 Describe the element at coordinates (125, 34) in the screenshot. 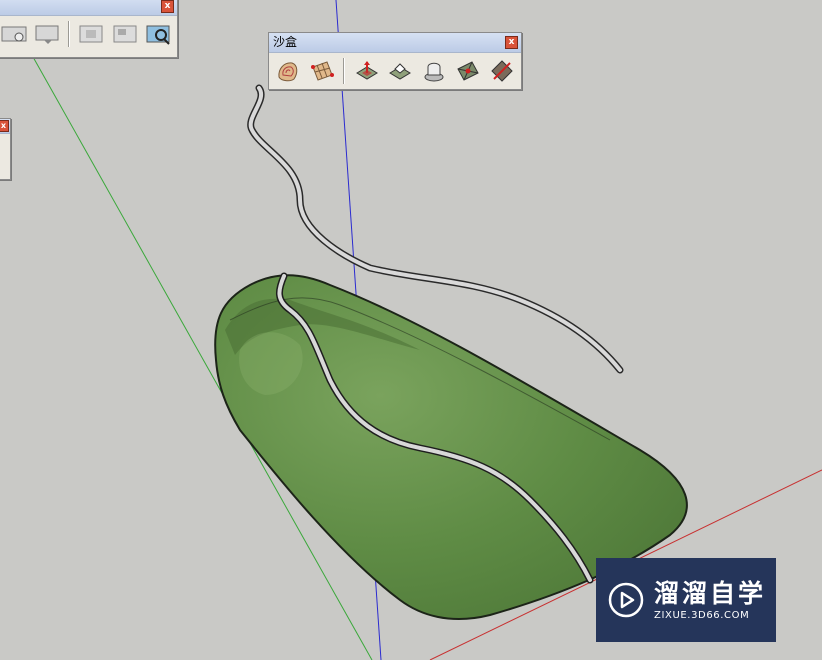

I see `pan-icon` at that location.